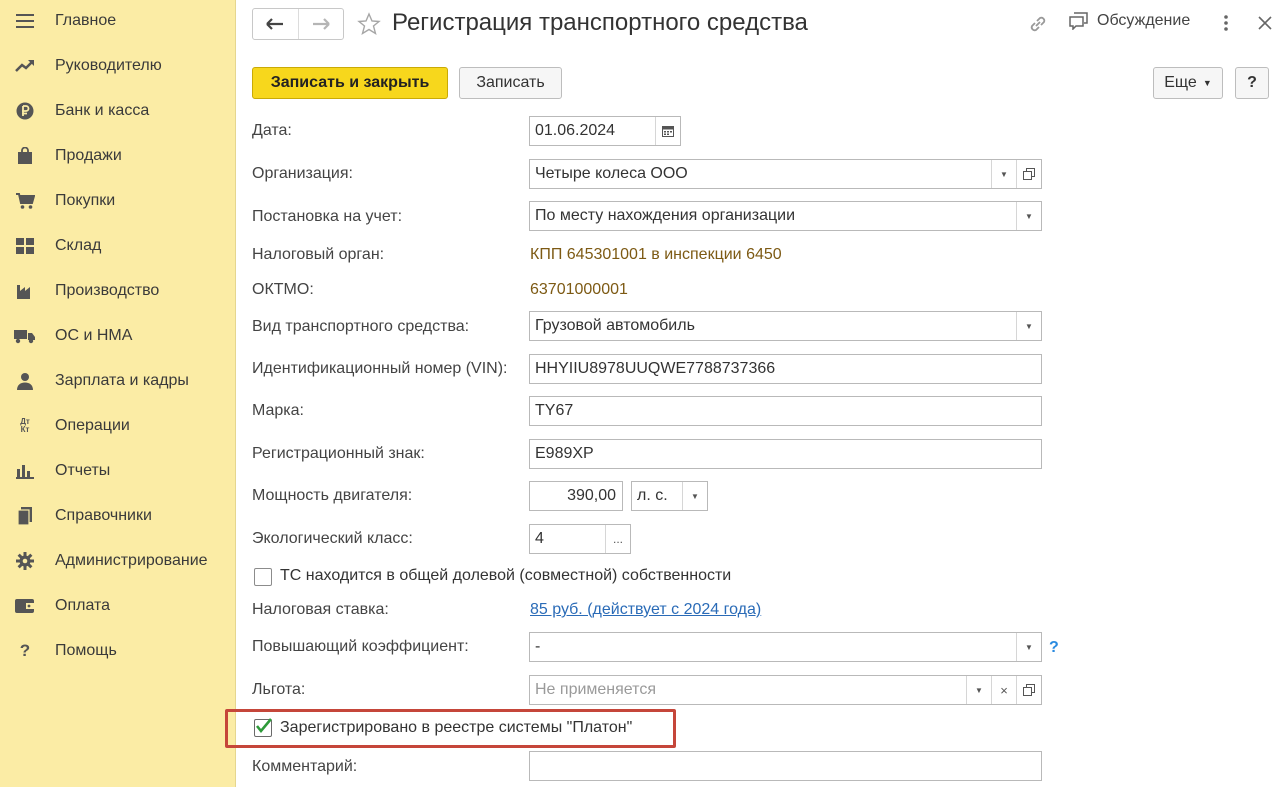 The width and height of the screenshot is (1281, 787). I want to click on vehicle-type-label: Вид транспортного средства:, so click(361, 326).